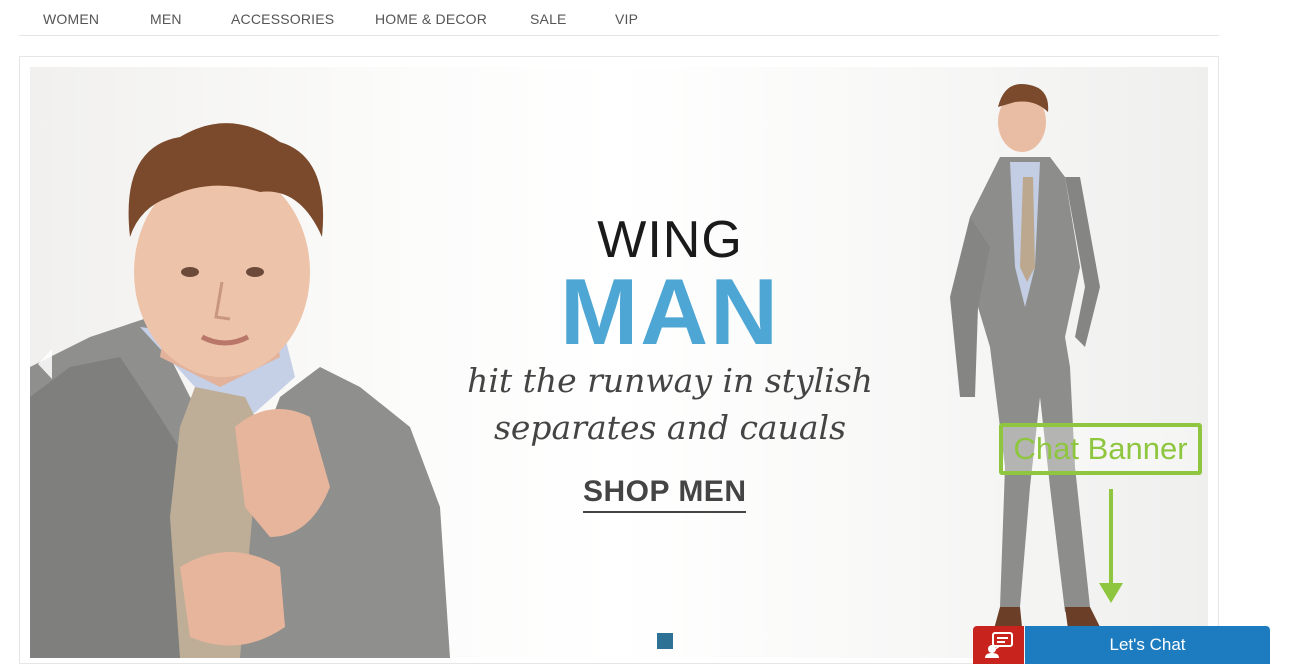  What do you see at coordinates (1111, 539) in the screenshot?
I see `annotation-arrow-line` at bounding box center [1111, 539].